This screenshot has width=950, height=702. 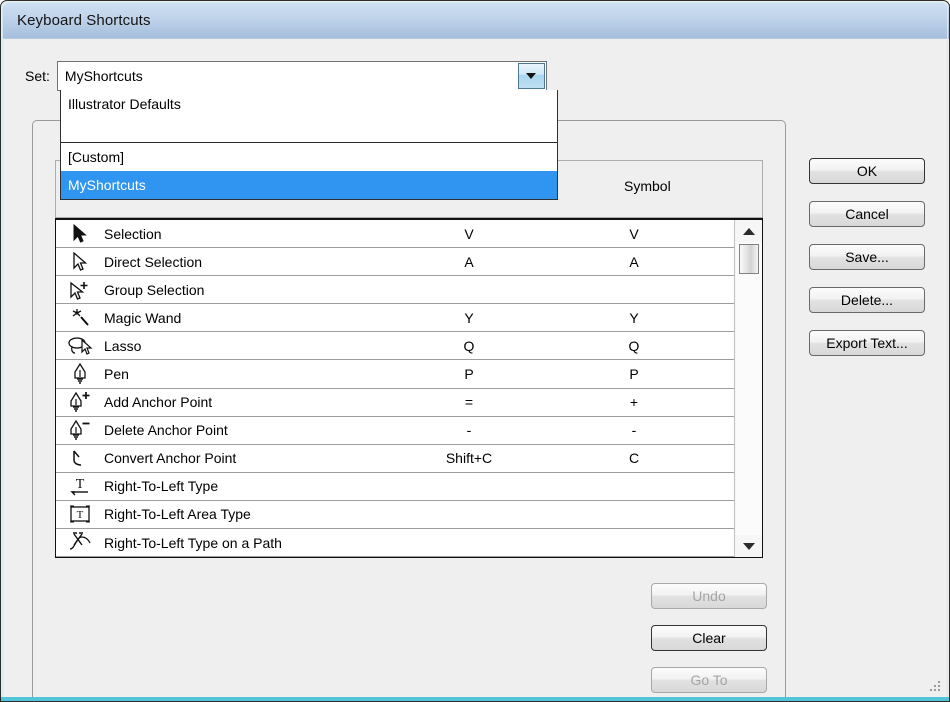 I want to click on dropdown-item: [Custom], so click(x=309, y=157).